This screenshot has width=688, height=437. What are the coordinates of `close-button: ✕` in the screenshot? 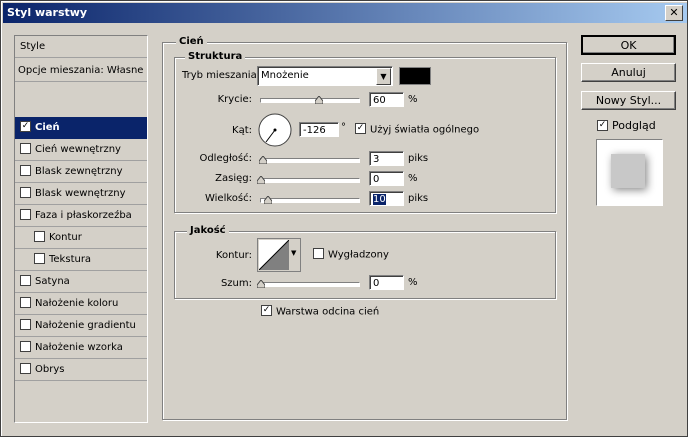 It's located at (674, 13).